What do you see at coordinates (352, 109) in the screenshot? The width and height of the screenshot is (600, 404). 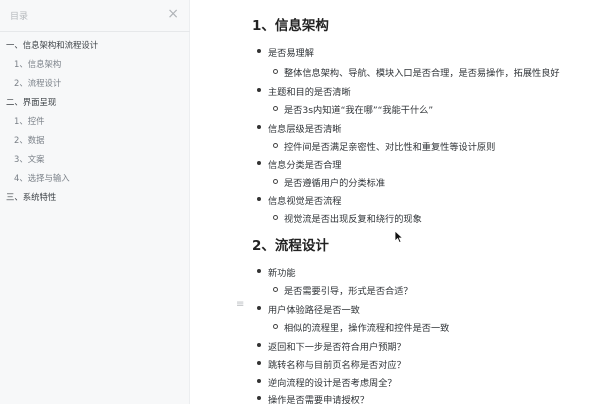 I see `list-item: 是否3s内知道“我在哪”“我能干什么”` at bounding box center [352, 109].